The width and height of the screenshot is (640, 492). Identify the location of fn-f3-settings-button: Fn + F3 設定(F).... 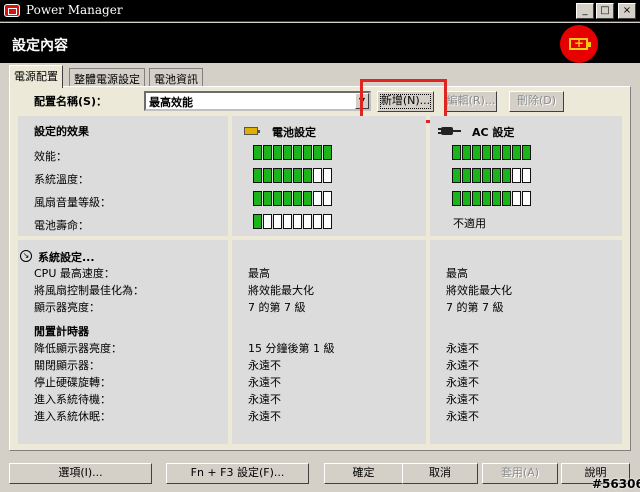
(237, 473).